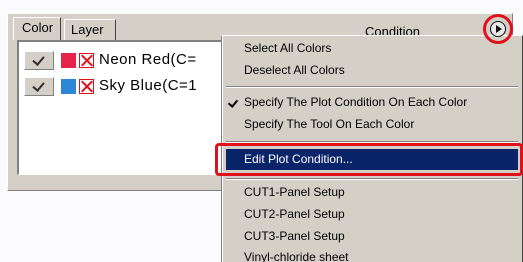 This screenshot has width=523, height=262. Describe the element at coordinates (372, 236) in the screenshot. I see `menu-item-cut3-panel-setup: CUT3-Panel Setup` at that location.